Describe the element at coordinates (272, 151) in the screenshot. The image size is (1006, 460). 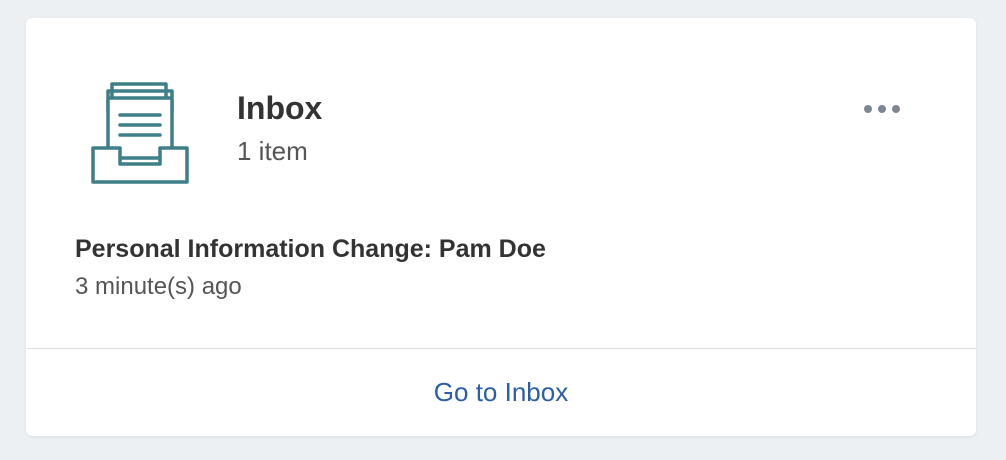
I see `item-count: 1 item` at that location.